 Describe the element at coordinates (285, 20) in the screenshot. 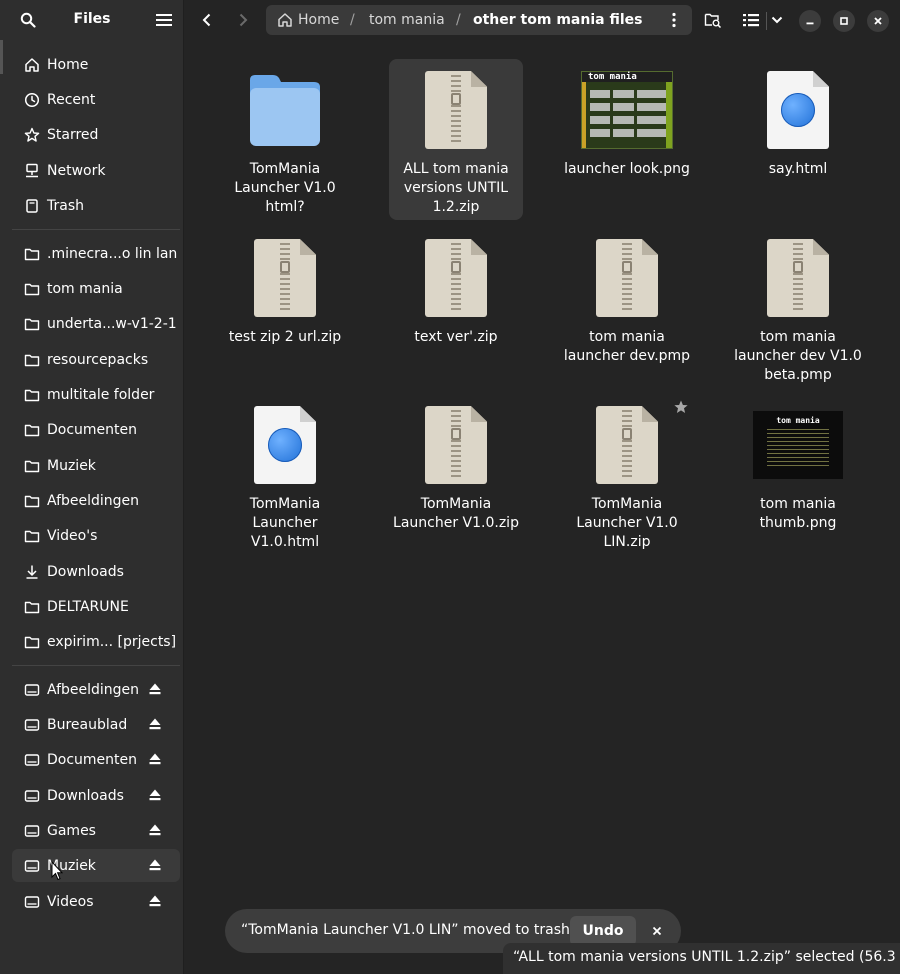

I see `home-icon` at that location.